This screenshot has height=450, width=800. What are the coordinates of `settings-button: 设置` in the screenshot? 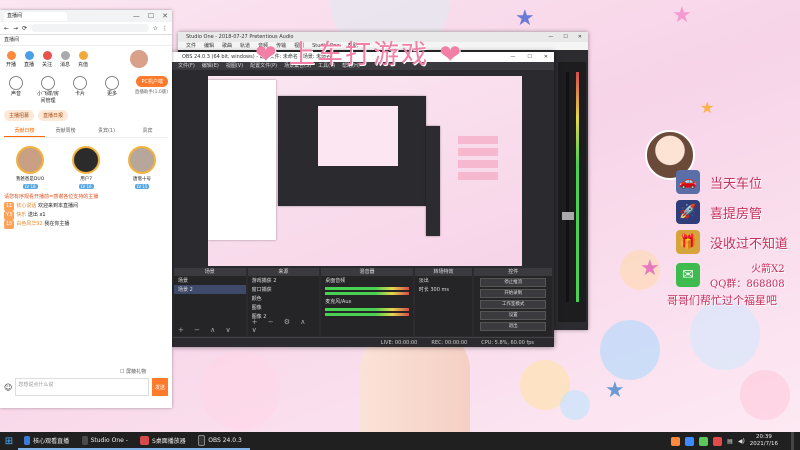 It's located at (513, 315).